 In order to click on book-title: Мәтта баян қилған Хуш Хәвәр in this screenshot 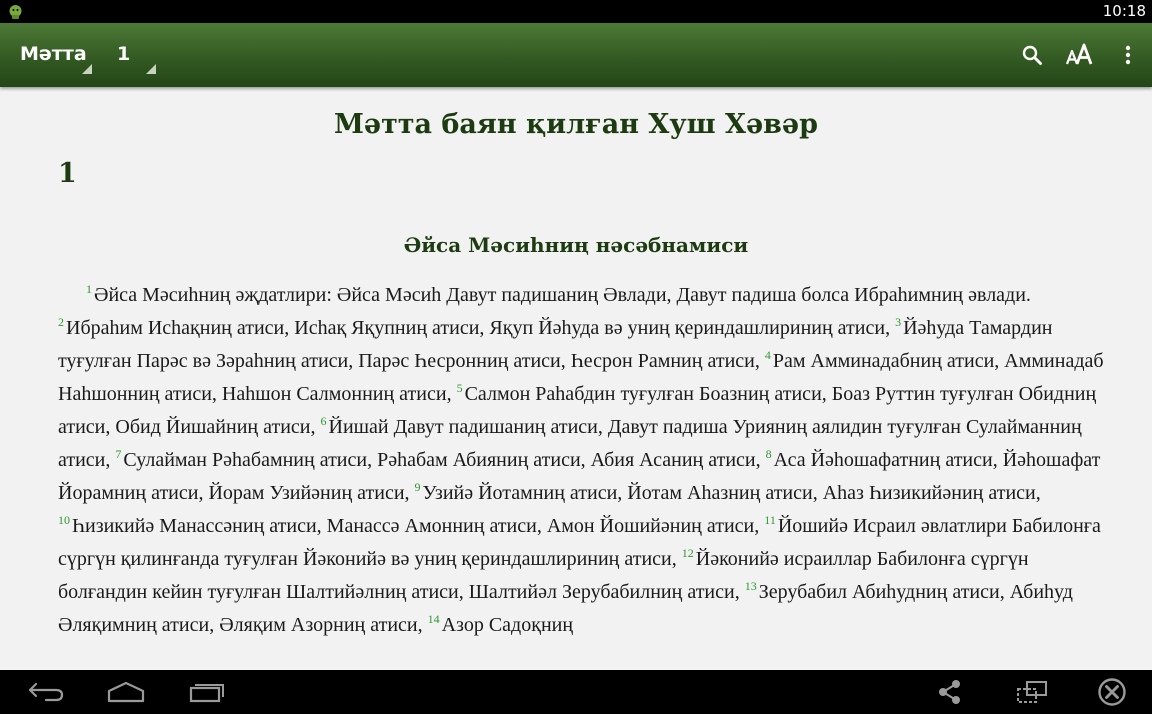, I will do `click(576, 124)`.